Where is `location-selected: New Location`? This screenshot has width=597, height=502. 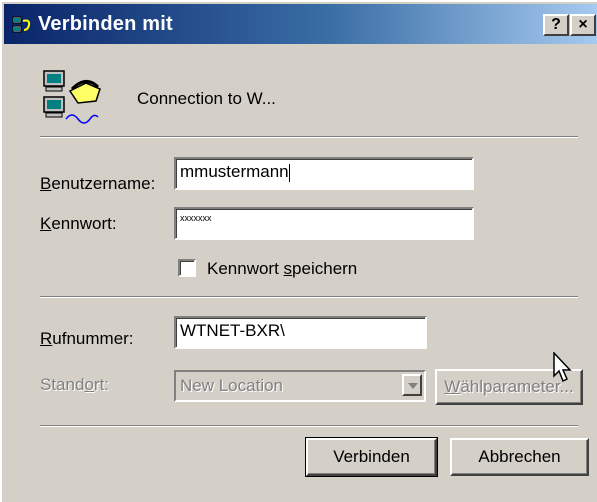 location-selected: New Location is located at coordinates (232, 385).